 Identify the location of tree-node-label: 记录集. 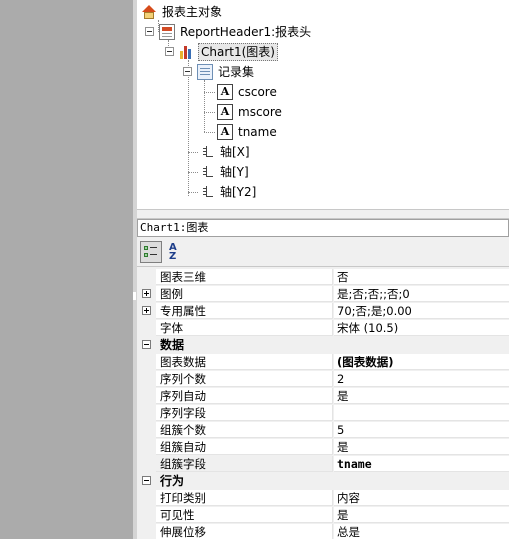
(236, 72).